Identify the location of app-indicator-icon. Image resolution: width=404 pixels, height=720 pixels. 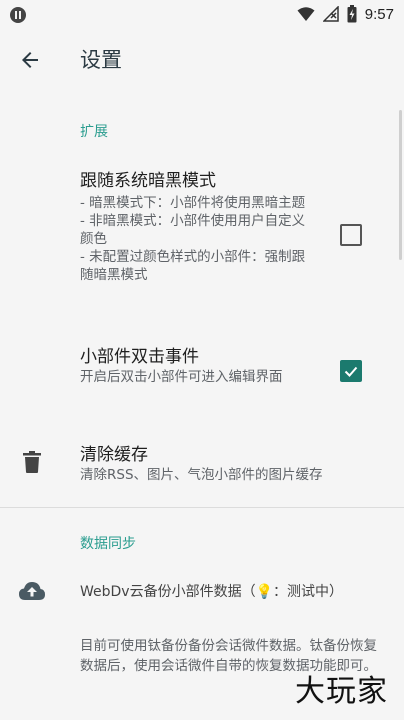
(18, 15).